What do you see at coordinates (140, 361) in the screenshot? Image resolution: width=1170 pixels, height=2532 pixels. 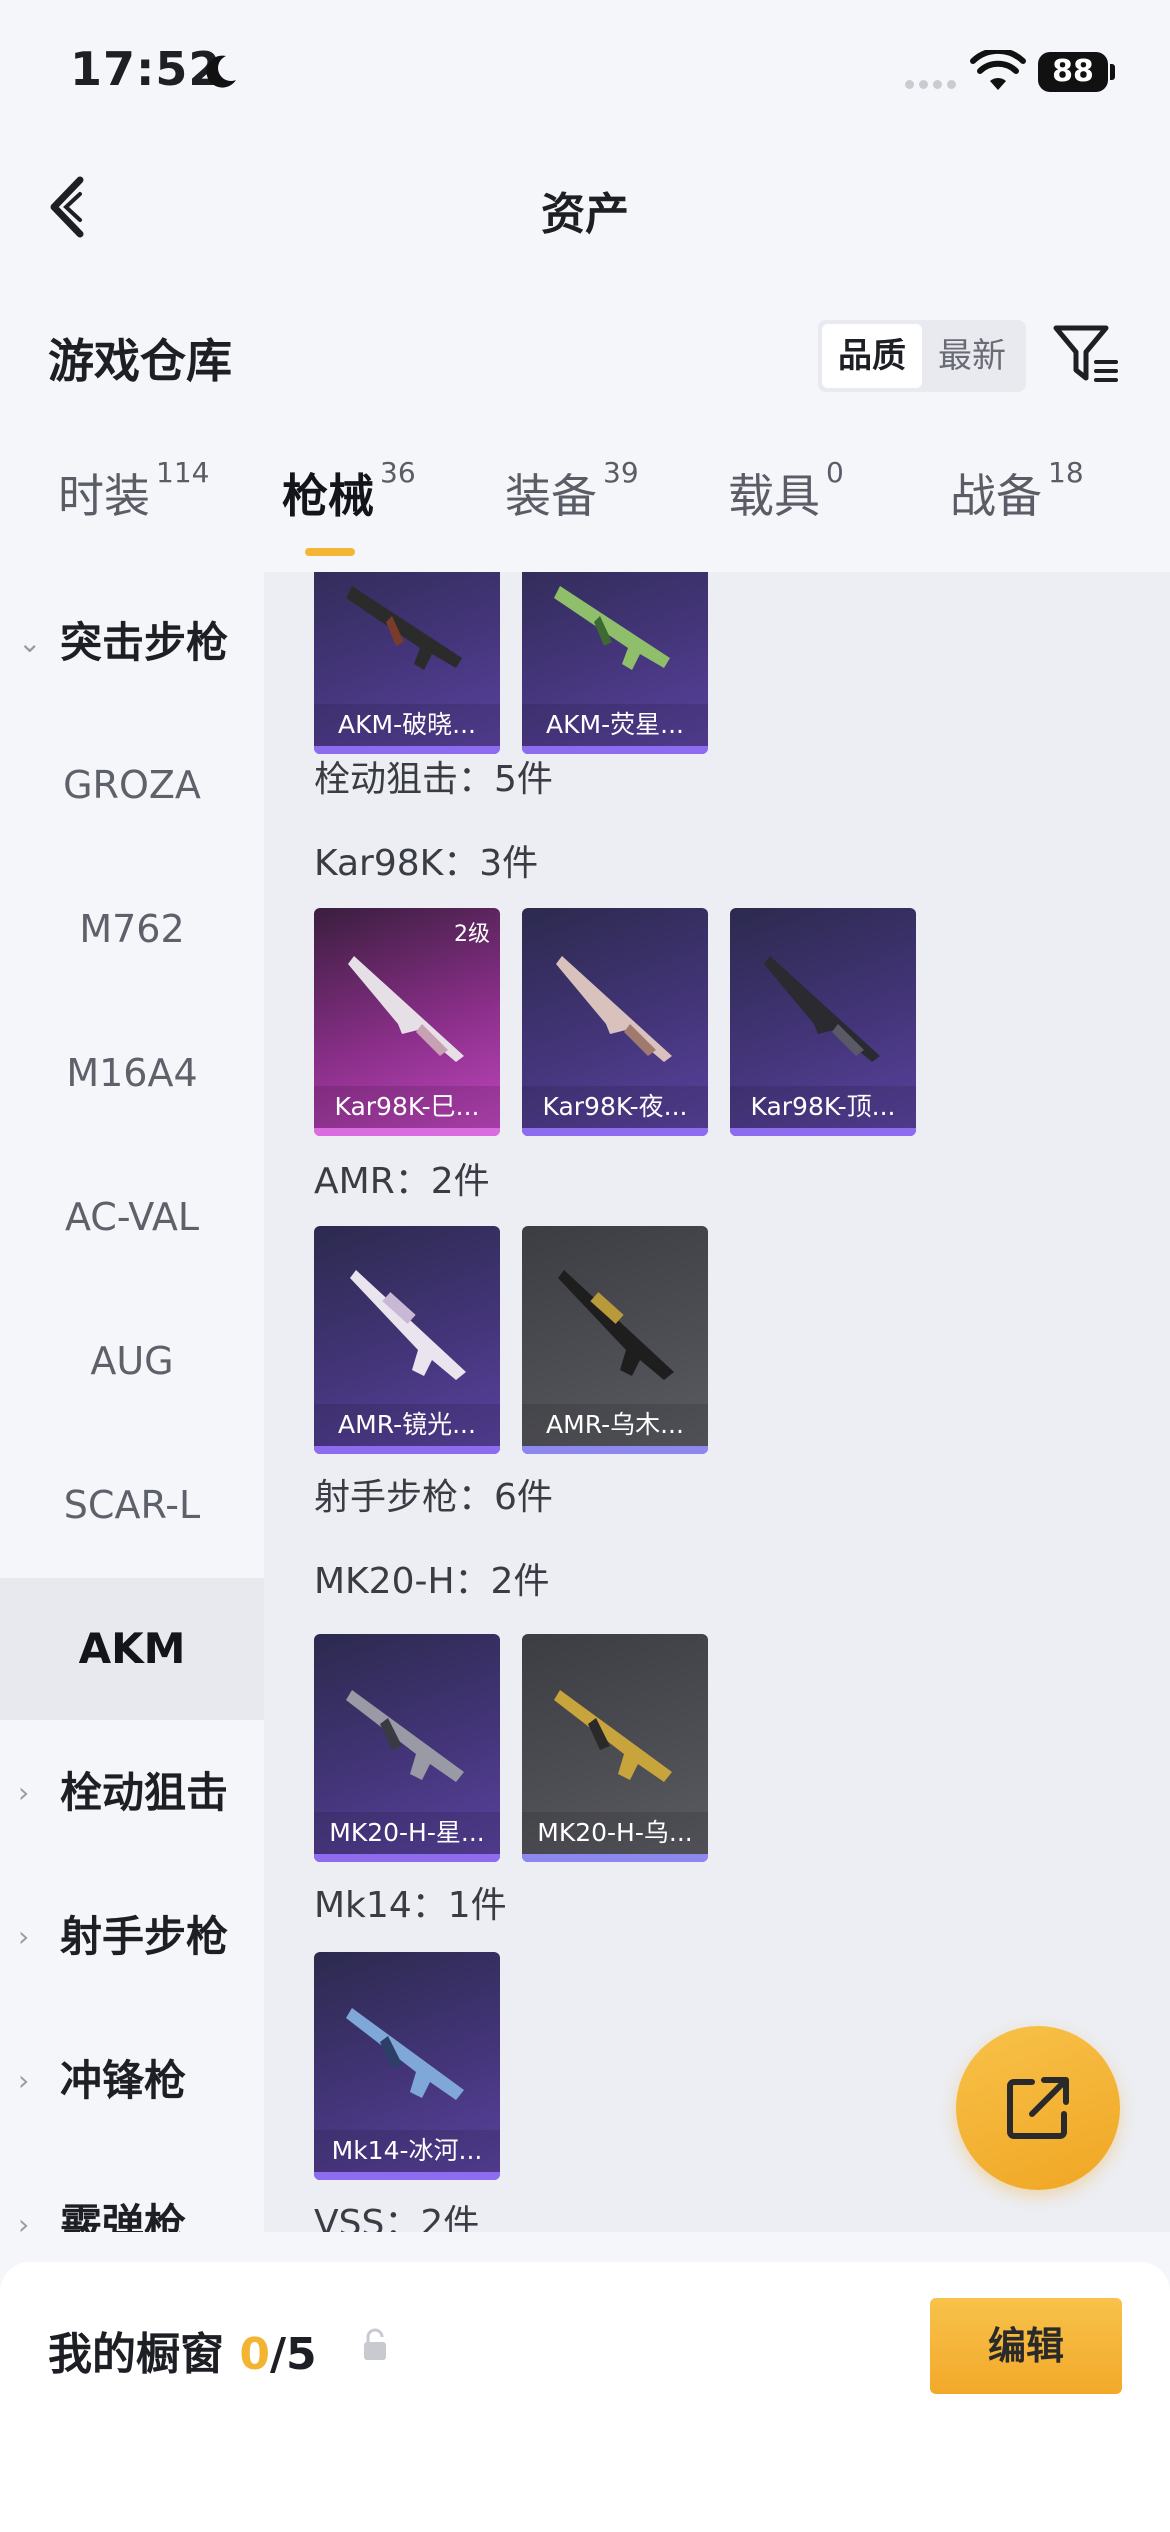 I see `warehouse-title: 游戏仓库` at bounding box center [140, 361].